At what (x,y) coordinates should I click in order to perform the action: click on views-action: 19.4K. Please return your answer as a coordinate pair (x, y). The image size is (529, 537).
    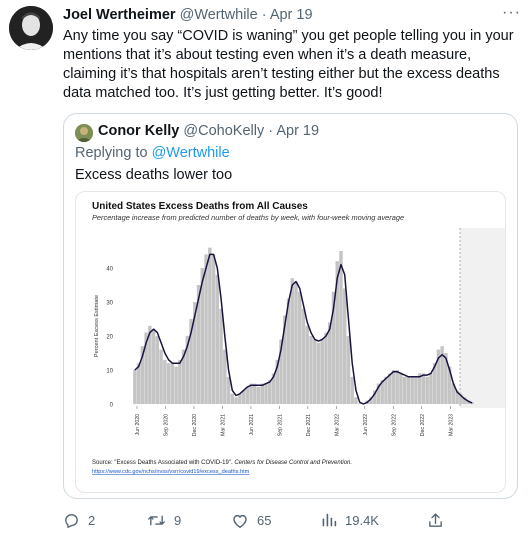
    Looking at the image, I should click on (350, 520).